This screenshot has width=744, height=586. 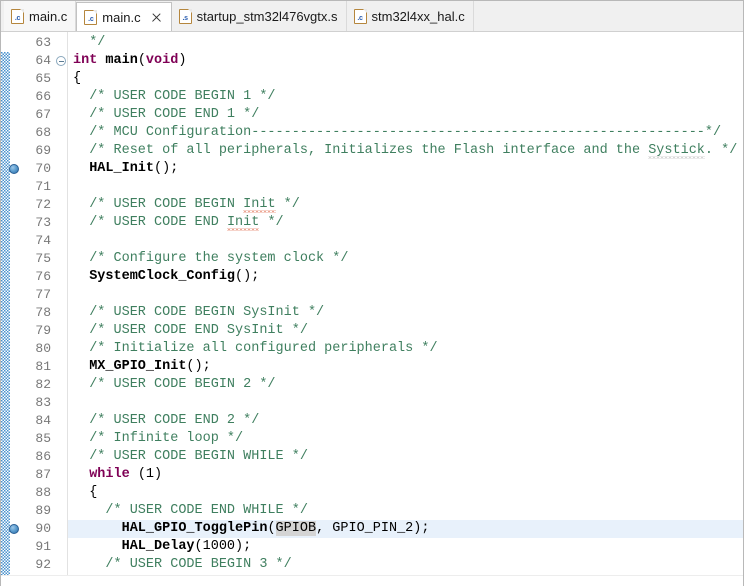 What do you see at coordinates (408, 259) in the screenshot?
I see `code-line: /* Configure the system clock */` at bounding box center [408, 259].